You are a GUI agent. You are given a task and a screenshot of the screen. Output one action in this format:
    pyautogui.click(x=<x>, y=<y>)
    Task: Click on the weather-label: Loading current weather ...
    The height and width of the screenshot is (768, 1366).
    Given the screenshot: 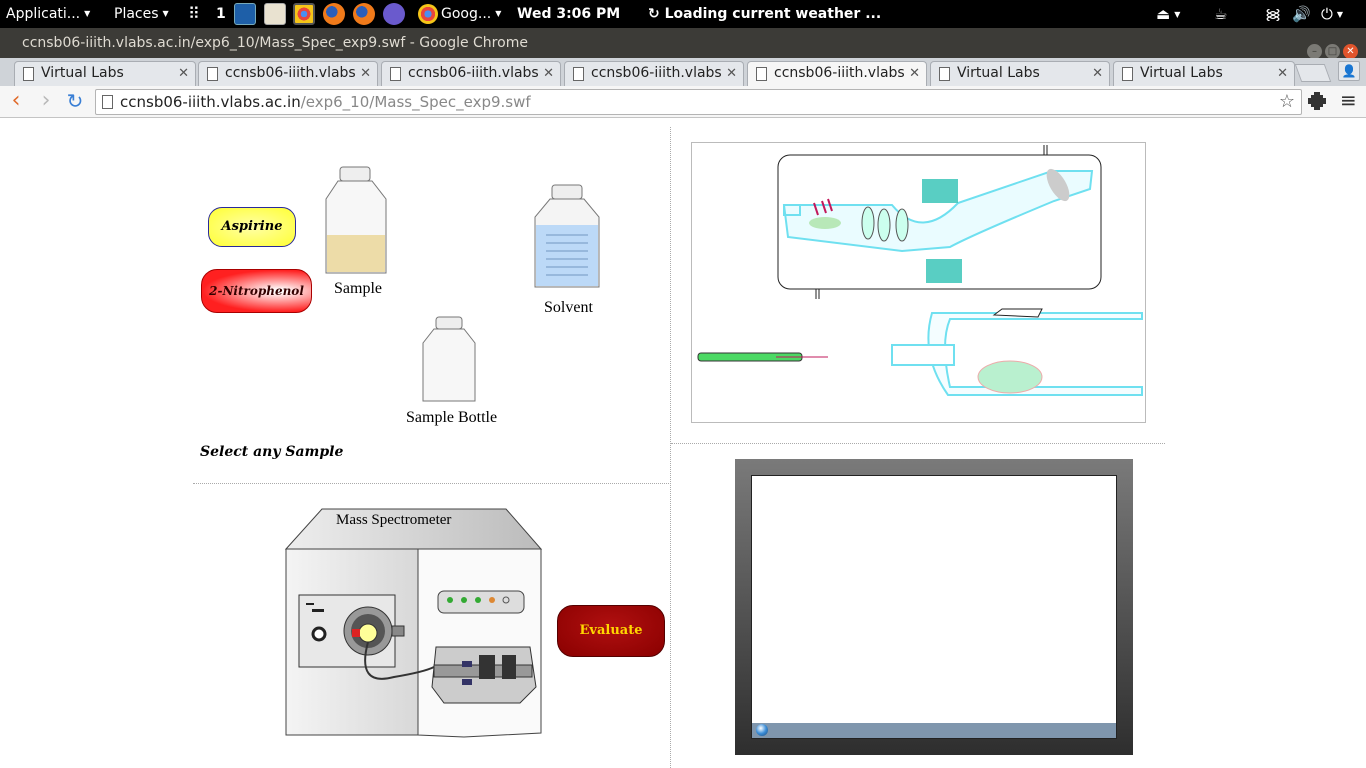 What is the action you would take?
    pyautogui.click(x=773, y=14)
    